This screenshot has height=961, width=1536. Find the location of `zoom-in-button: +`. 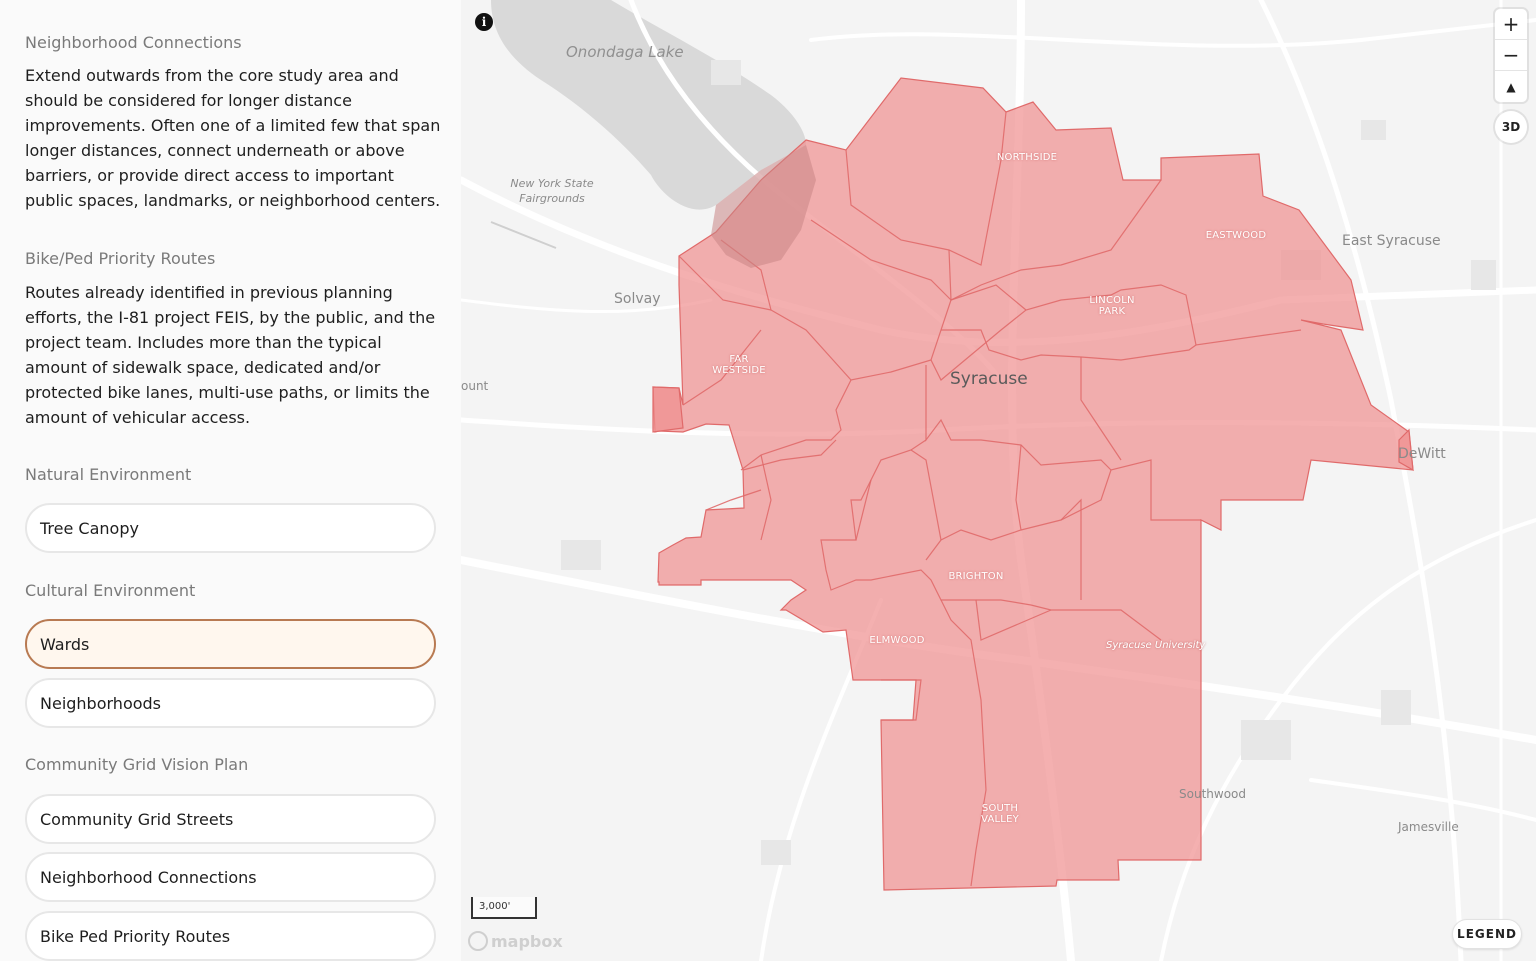

zoom-in-button: + is located at coordinates (1511, 24).